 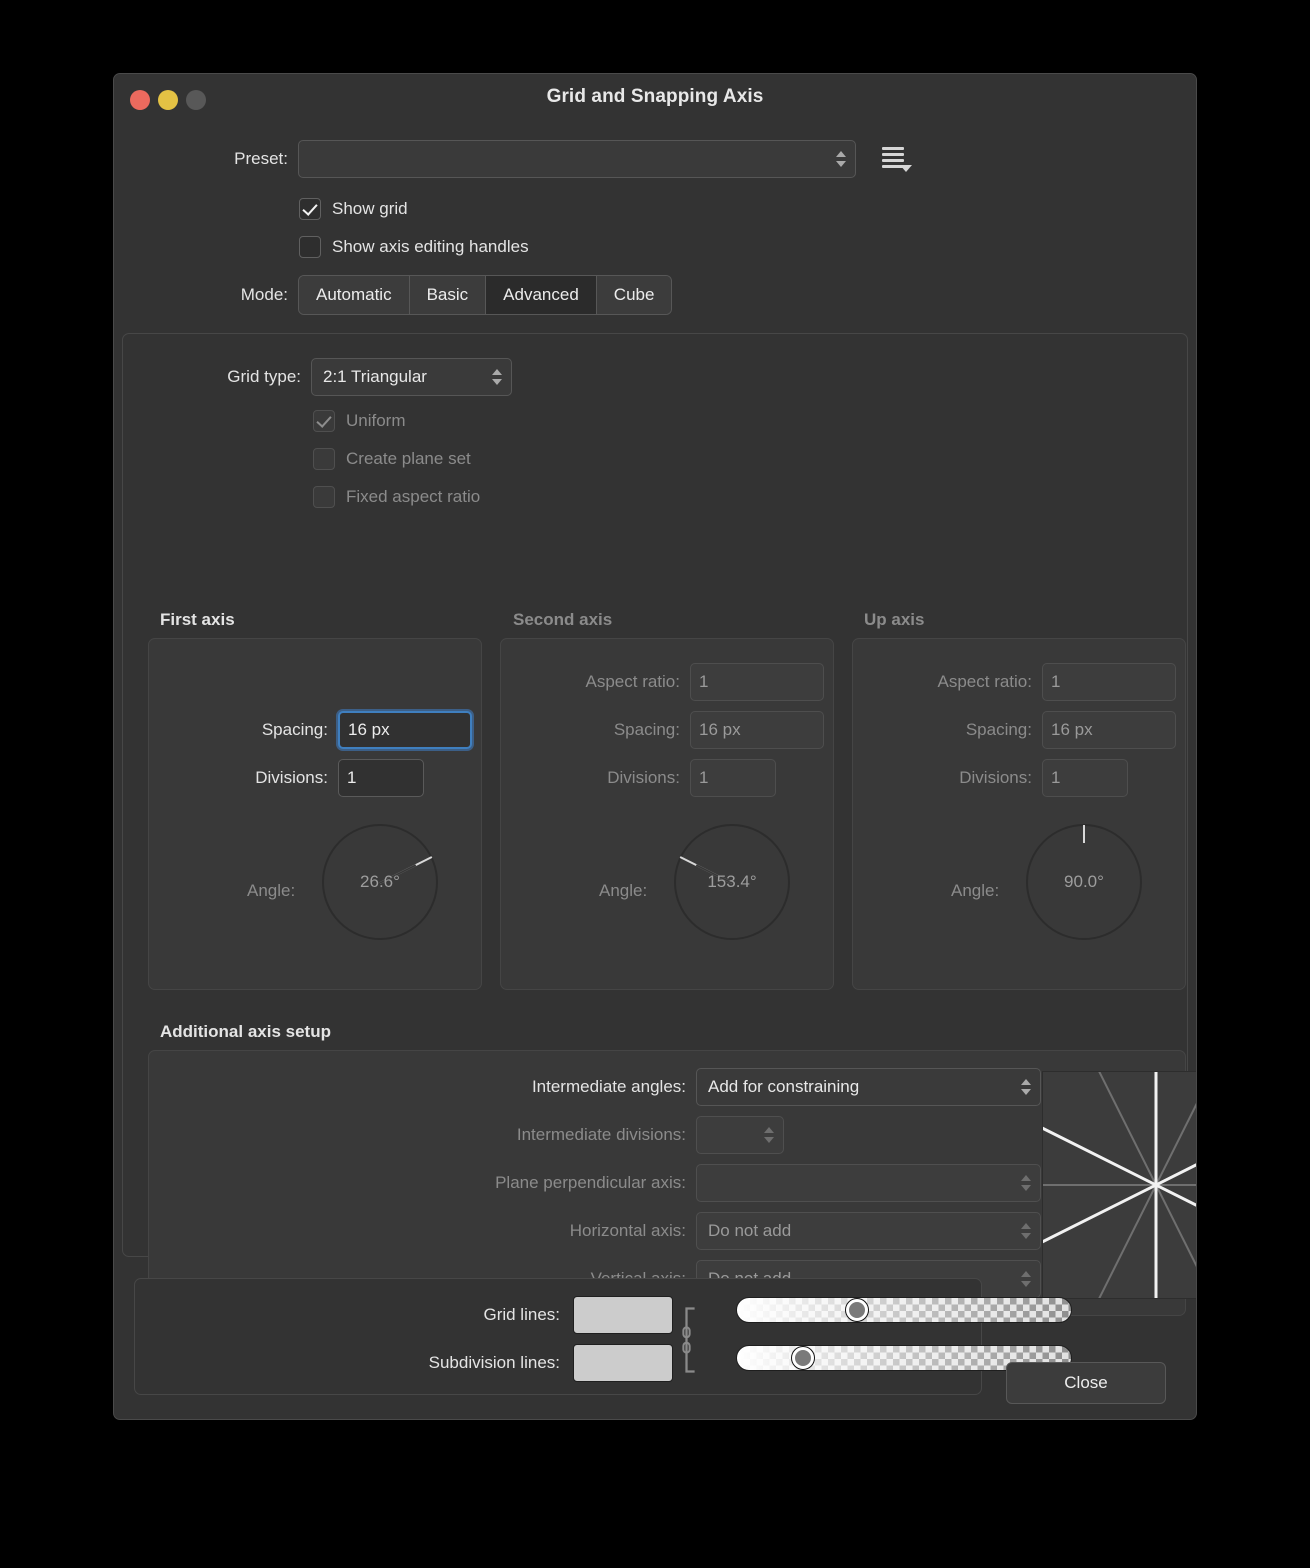 I want to click on create-plane-set-row: Create plane set, so click(x=392, y=459).